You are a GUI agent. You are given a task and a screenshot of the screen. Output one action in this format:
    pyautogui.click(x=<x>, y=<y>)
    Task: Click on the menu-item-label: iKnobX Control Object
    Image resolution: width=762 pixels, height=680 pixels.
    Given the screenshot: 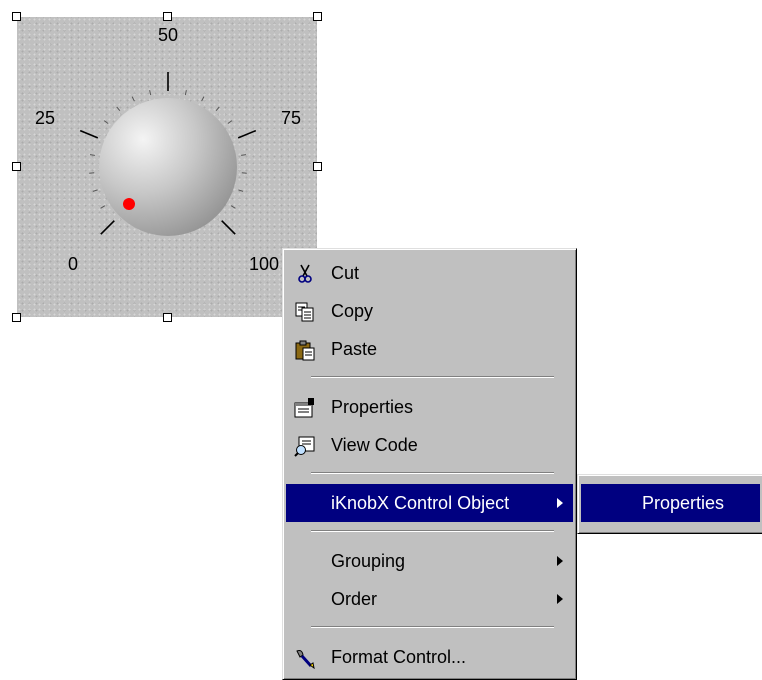 What is the action you would take?
    pyautogui.click(x=420, y=503)
    